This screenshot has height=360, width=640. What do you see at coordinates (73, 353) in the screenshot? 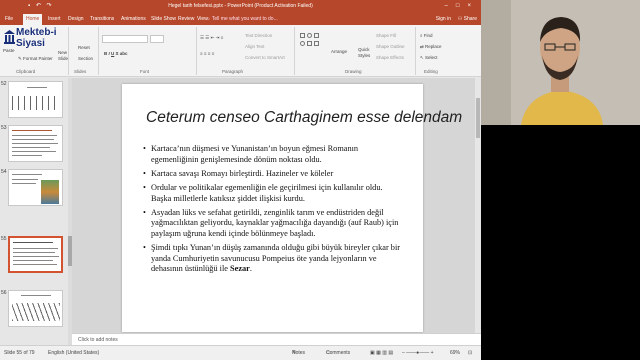
I see `language-indicator: English (United States)` at bounding box center [73, 353].